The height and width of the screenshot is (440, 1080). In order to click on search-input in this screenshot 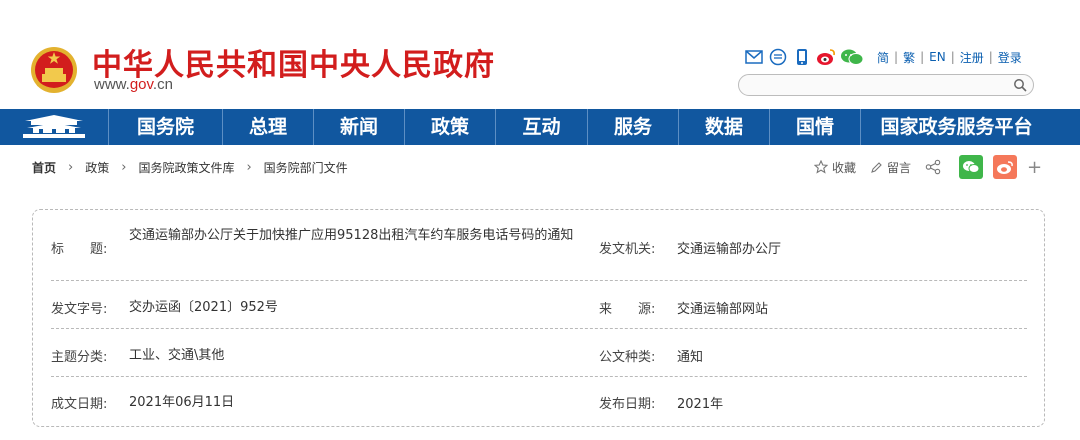, I will do `click(879, 85)`.